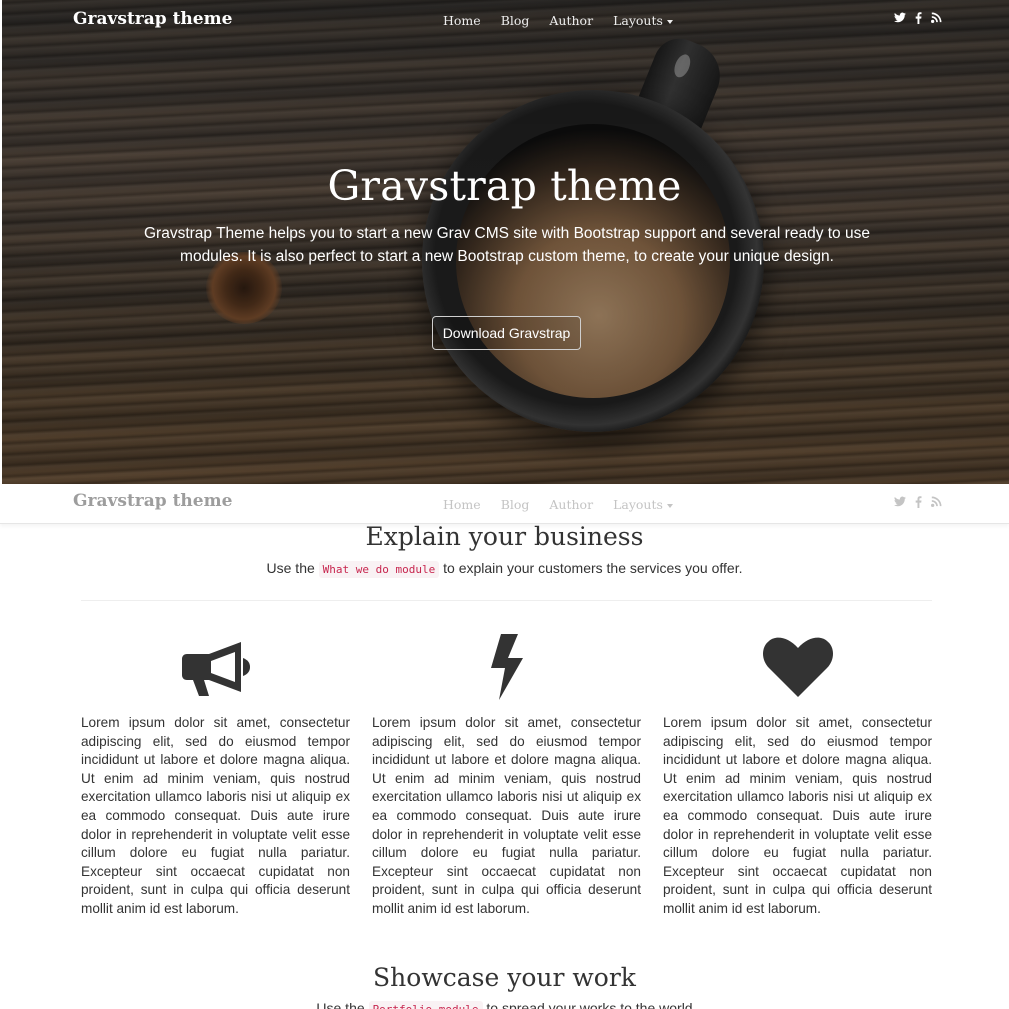 This screenshot has height=1009, width=1009. What do you see at coordinates (504, 977) in the screenshot?
I see `showcase-title: Showcase your work` at bounding box center [504, 977].